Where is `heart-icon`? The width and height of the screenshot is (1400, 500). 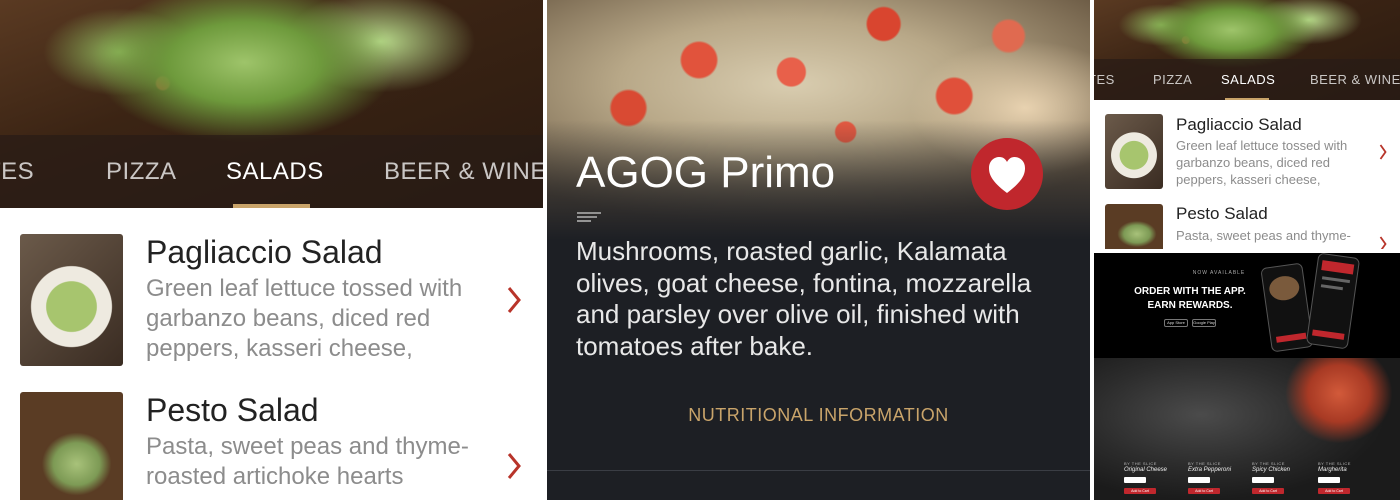 heart-icon is located at coordinates (1007, 175).